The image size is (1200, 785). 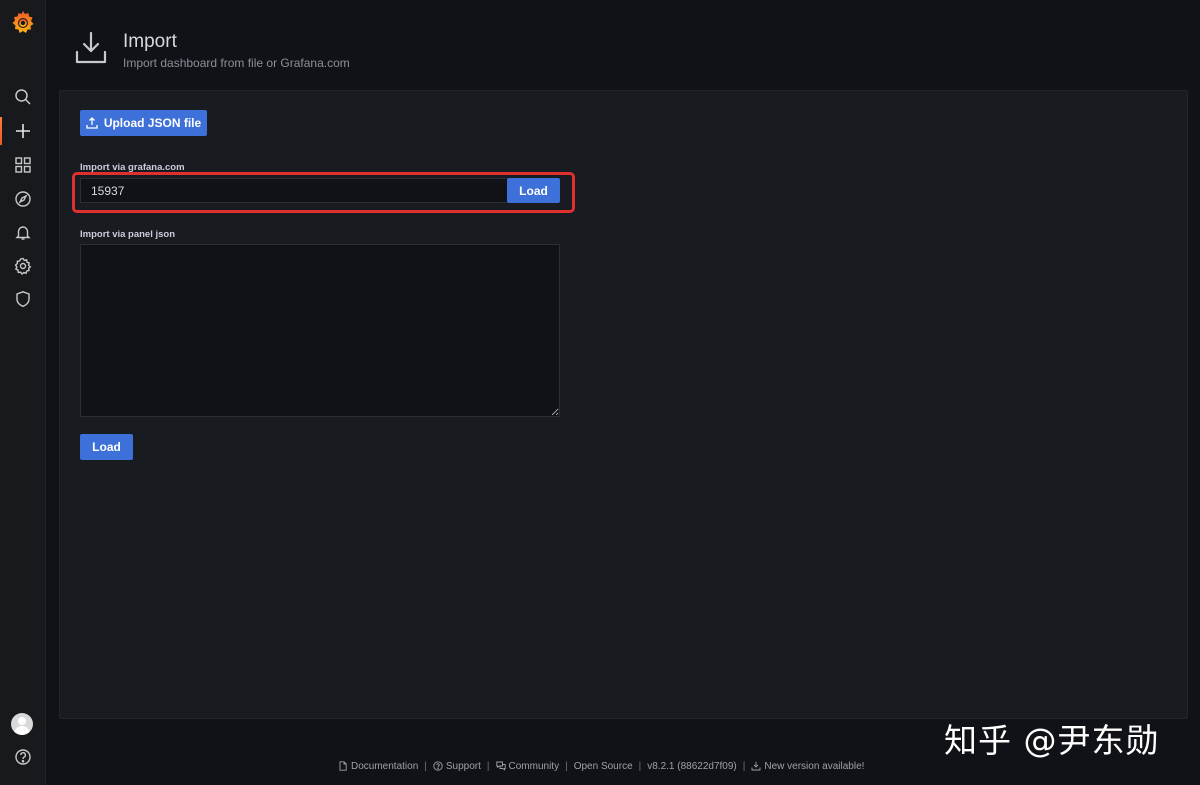 I want to click on sidebar, so click(x=23, y=392).